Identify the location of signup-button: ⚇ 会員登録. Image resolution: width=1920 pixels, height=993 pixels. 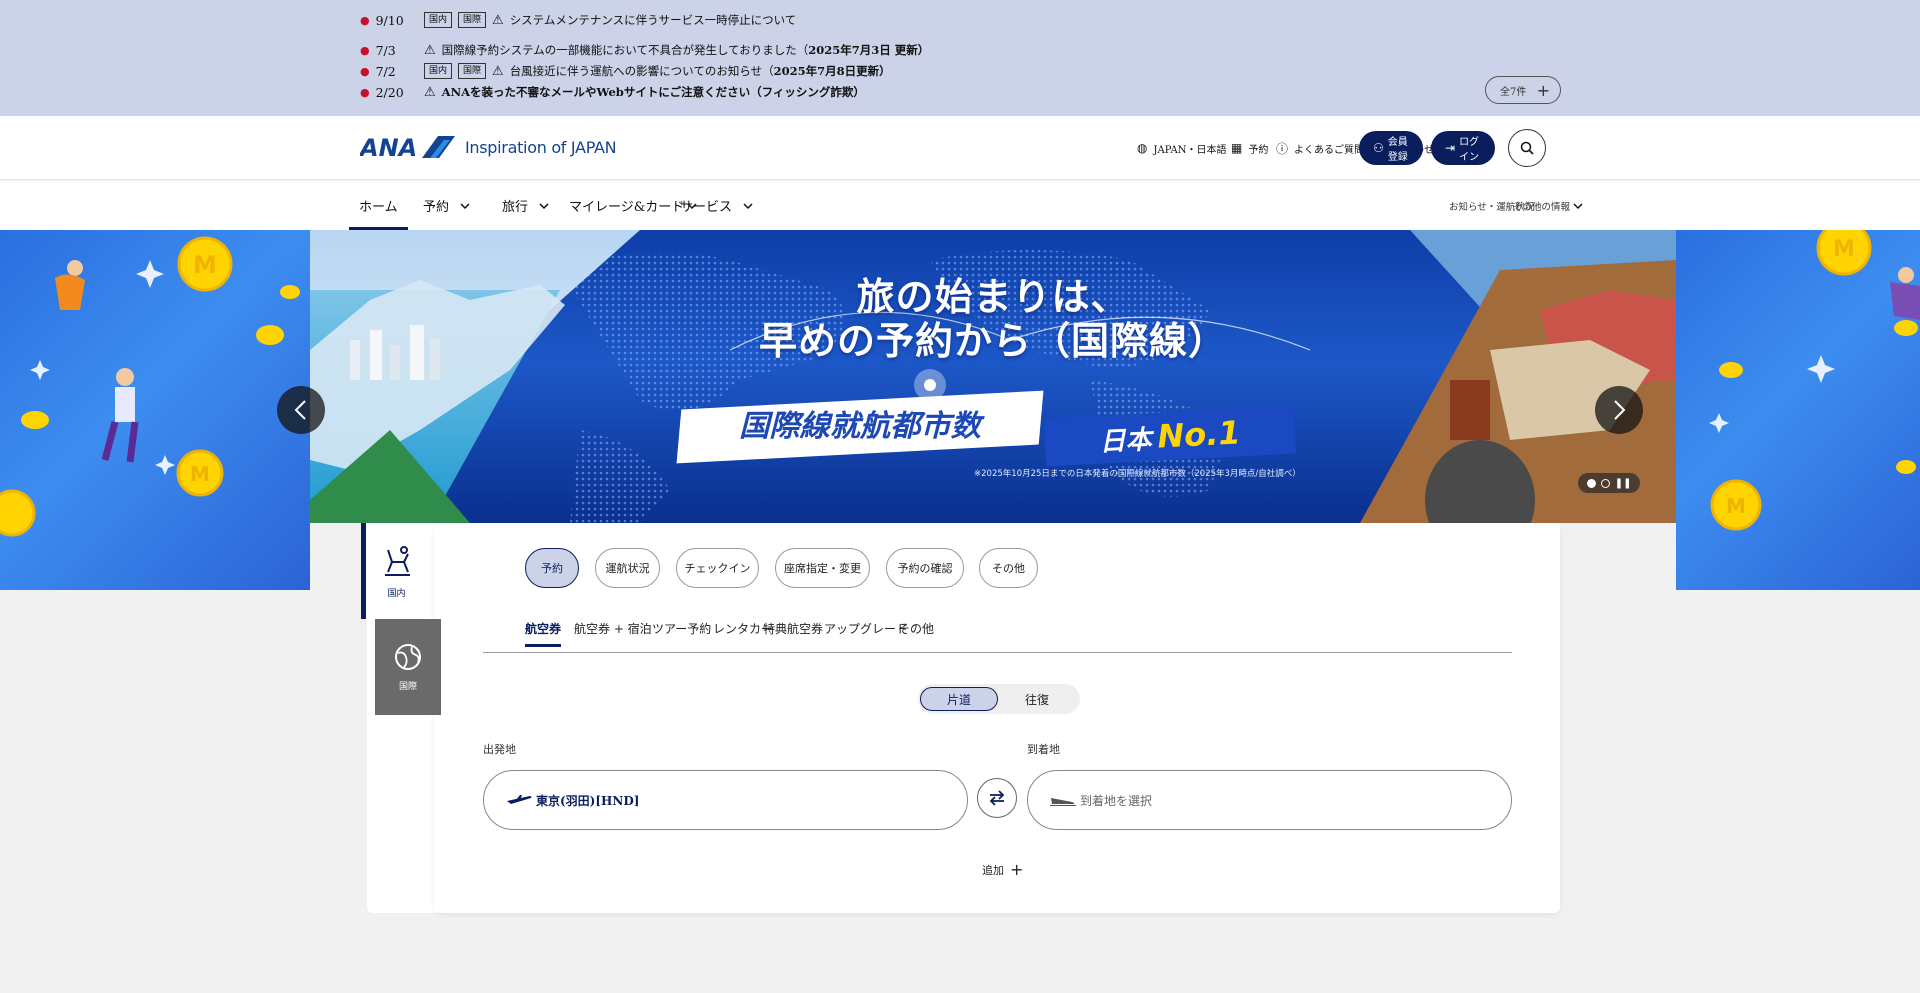
(1391, 148).